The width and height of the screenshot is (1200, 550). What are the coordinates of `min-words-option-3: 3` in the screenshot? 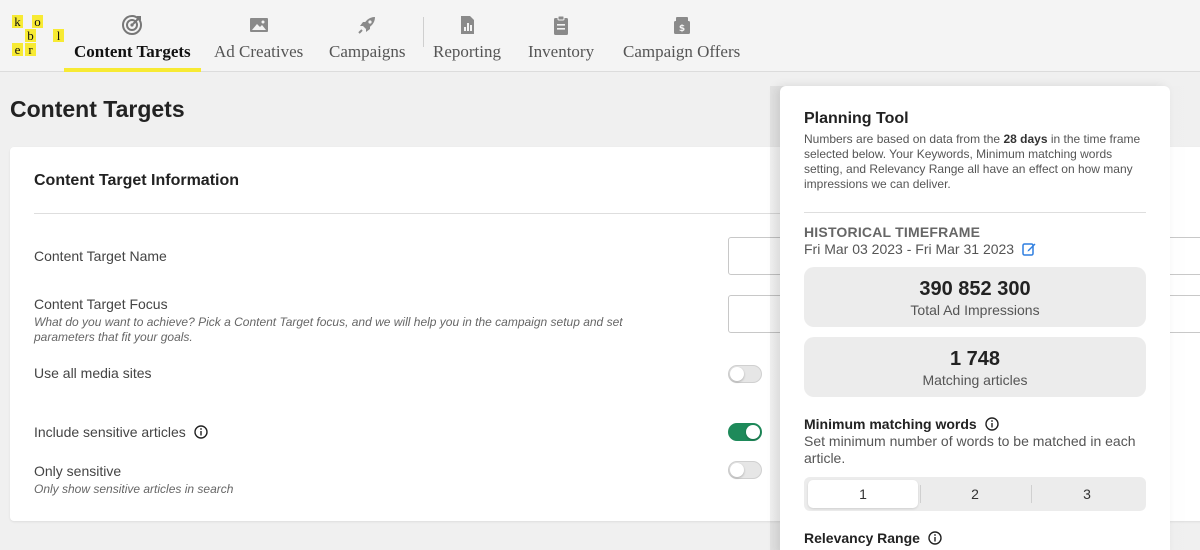 It's located at (1087, 494).